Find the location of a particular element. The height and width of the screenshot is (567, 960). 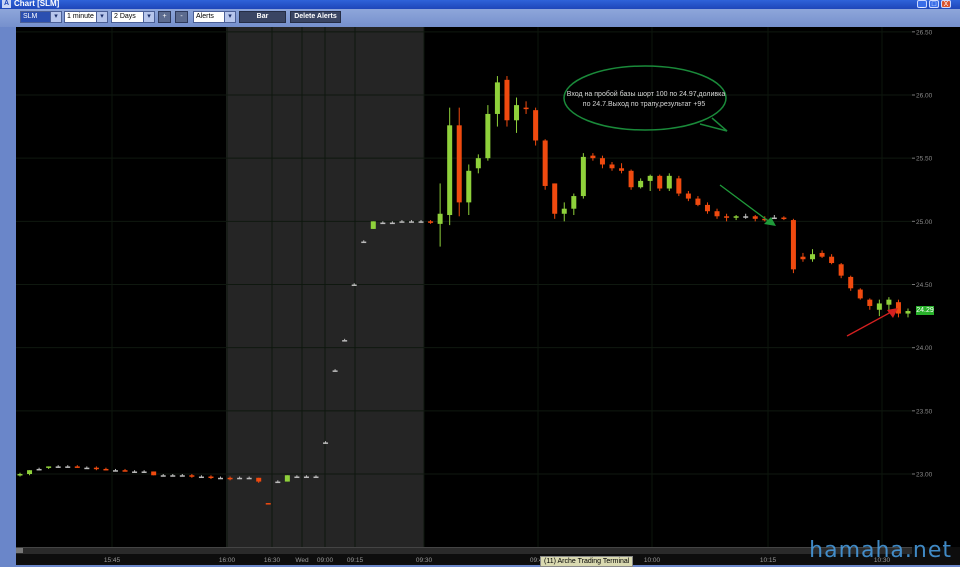

y-tick-label: 24.00 is located at coordinates (924, 348).